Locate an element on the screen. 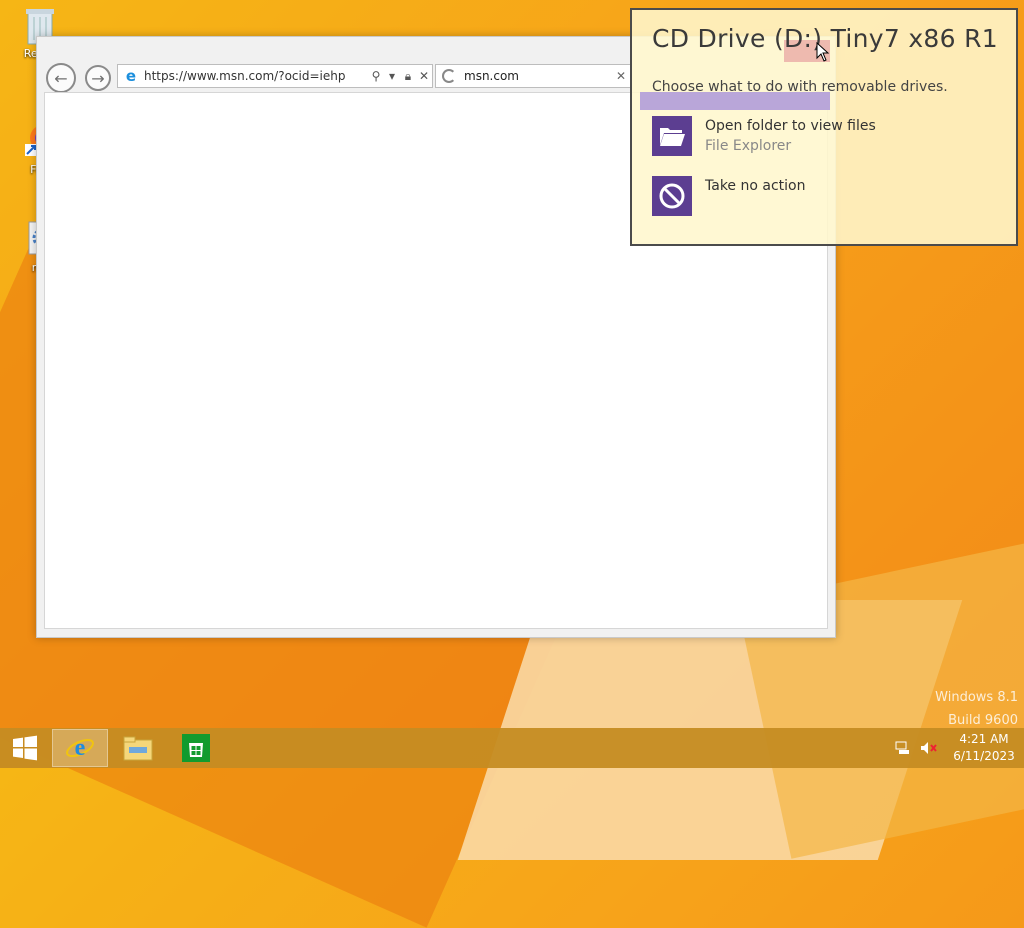 The width and height of the screenshot is (1024, 928). address-url: https://www.msn.com/?ocid=iehp is located at coordinates (256, 76).